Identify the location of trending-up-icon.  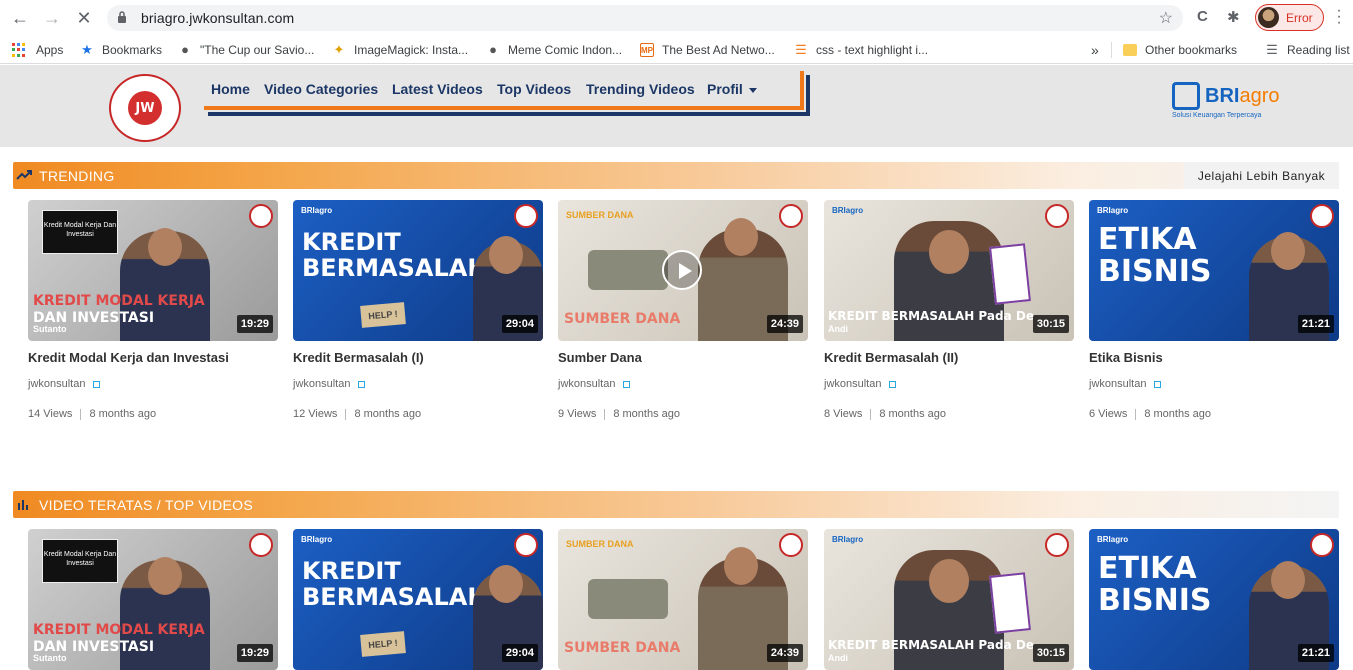
(24, 175).